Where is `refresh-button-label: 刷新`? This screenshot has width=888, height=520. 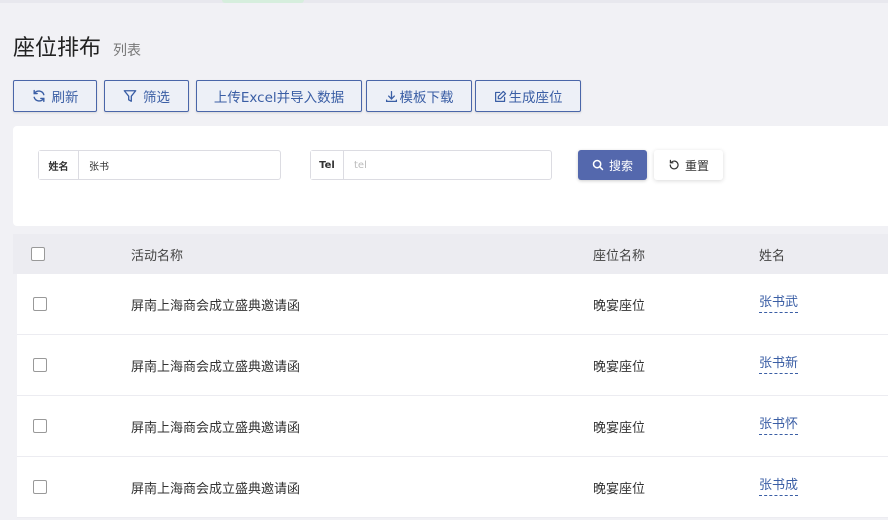 refresh-button-label: 刷新 is located at coordinates (65, 98).